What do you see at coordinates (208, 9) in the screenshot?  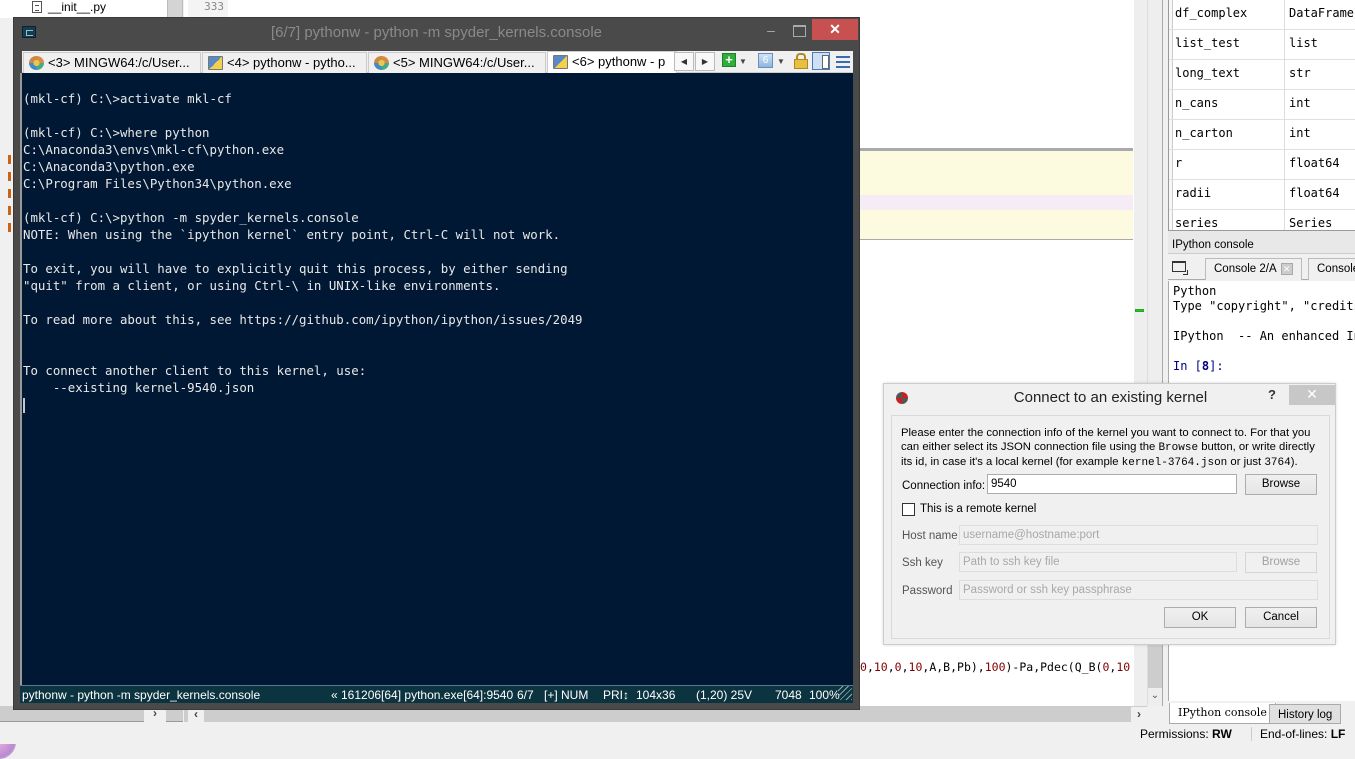 I see `line-number: 333` at bounding box center [208, 9].